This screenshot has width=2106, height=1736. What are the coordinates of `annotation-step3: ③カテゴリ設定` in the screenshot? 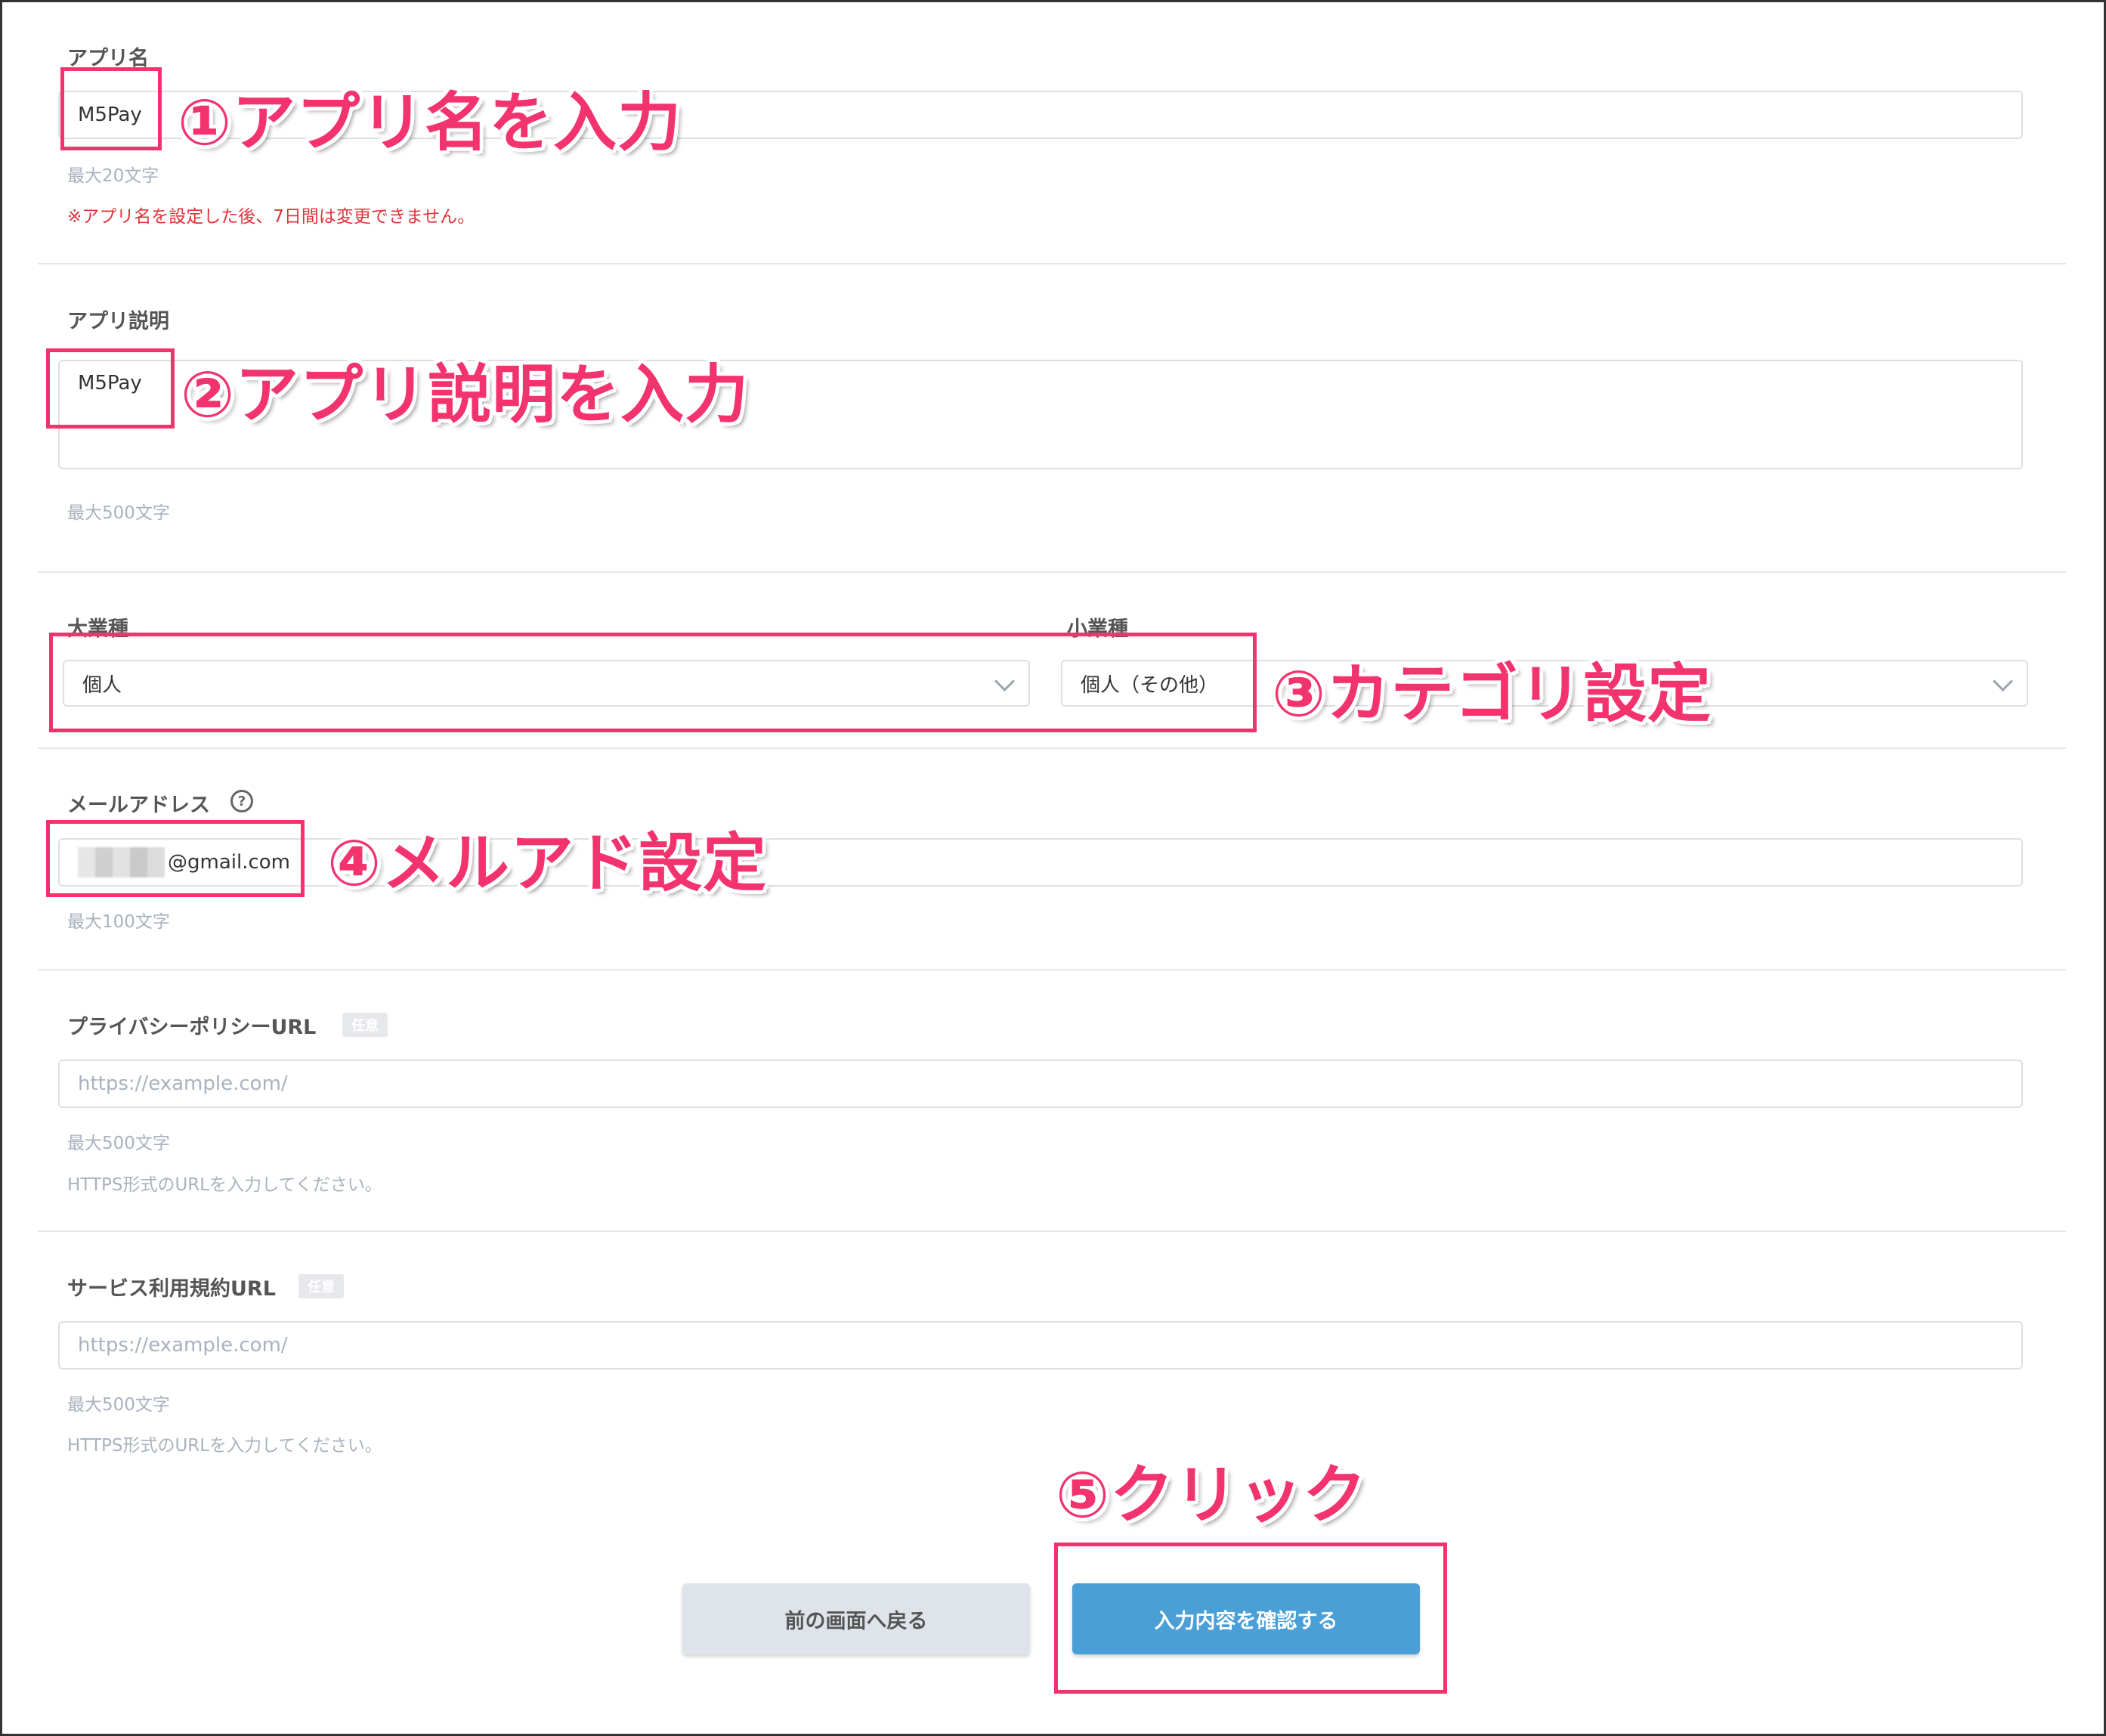 It's located at (1492, 694).